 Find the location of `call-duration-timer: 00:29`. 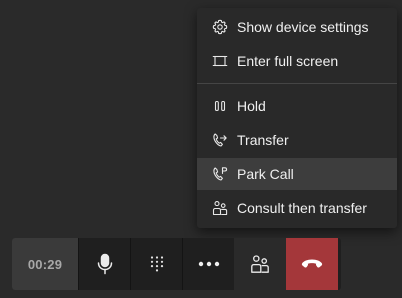

call-duration-timer: 00:29 is located at coordinates (45, 264).